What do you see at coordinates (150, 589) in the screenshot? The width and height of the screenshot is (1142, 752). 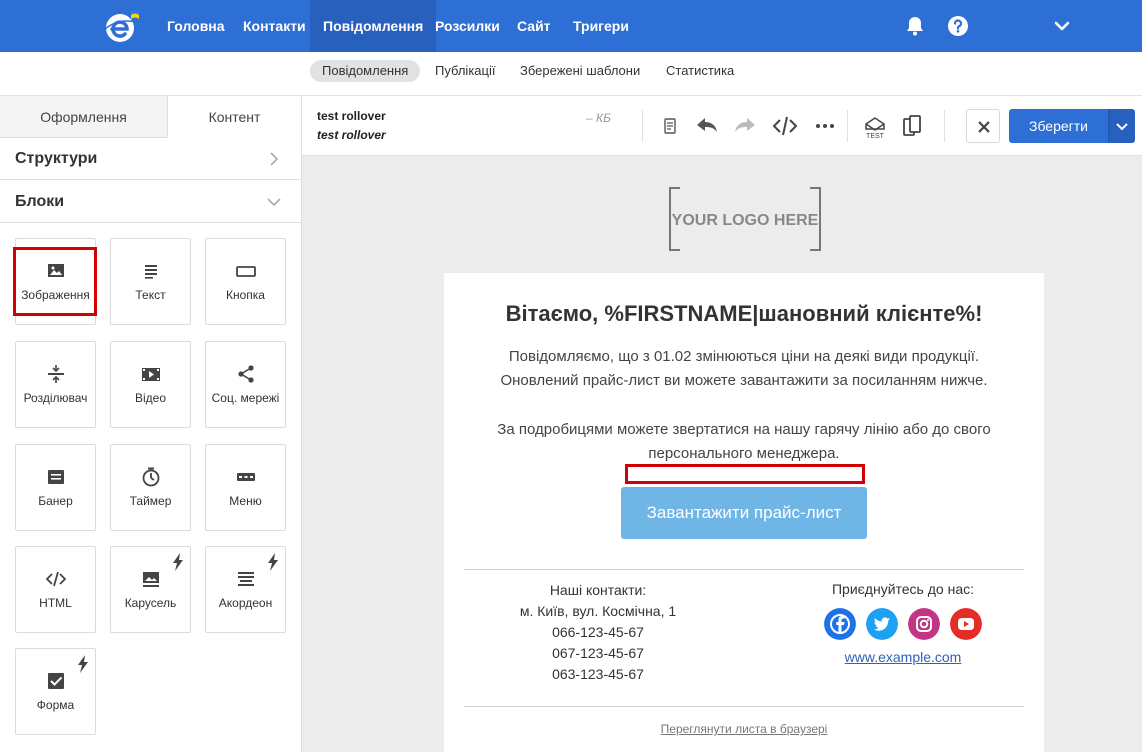 I see `block-carousel: Карусель` at bounding box center [150, 589].